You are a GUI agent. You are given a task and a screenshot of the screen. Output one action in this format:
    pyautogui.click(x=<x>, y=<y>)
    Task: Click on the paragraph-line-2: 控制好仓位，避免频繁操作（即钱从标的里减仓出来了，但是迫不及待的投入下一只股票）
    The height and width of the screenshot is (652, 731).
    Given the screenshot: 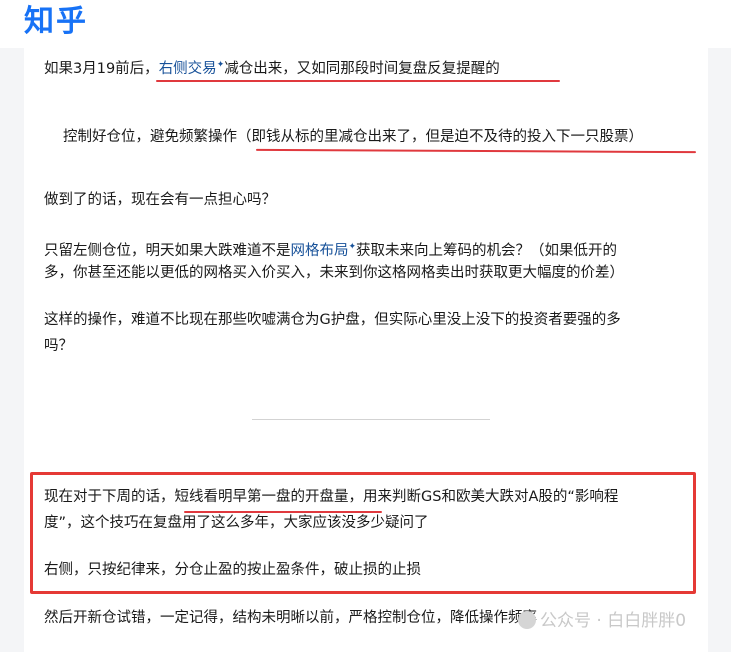 What is the action you would take?
    pyautogui.click(x=353, y=137)
    